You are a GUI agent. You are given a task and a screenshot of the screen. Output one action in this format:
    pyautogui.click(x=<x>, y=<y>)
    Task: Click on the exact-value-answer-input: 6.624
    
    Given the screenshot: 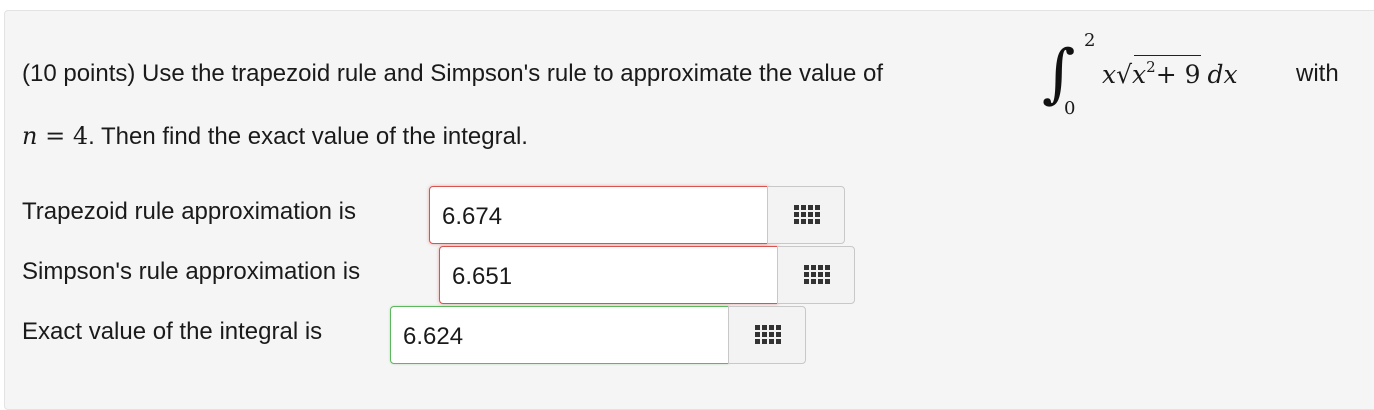 What is the action you would take?
    pyautogui.click(x=559, y=335)
    